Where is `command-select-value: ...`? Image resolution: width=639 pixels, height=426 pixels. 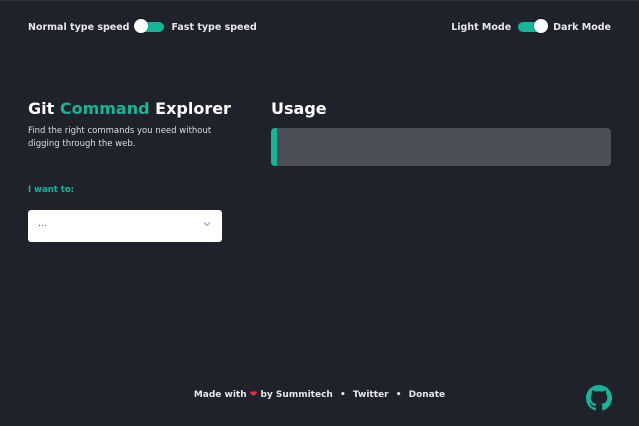 command-select-value: ... is located at coordinates (42, 224).